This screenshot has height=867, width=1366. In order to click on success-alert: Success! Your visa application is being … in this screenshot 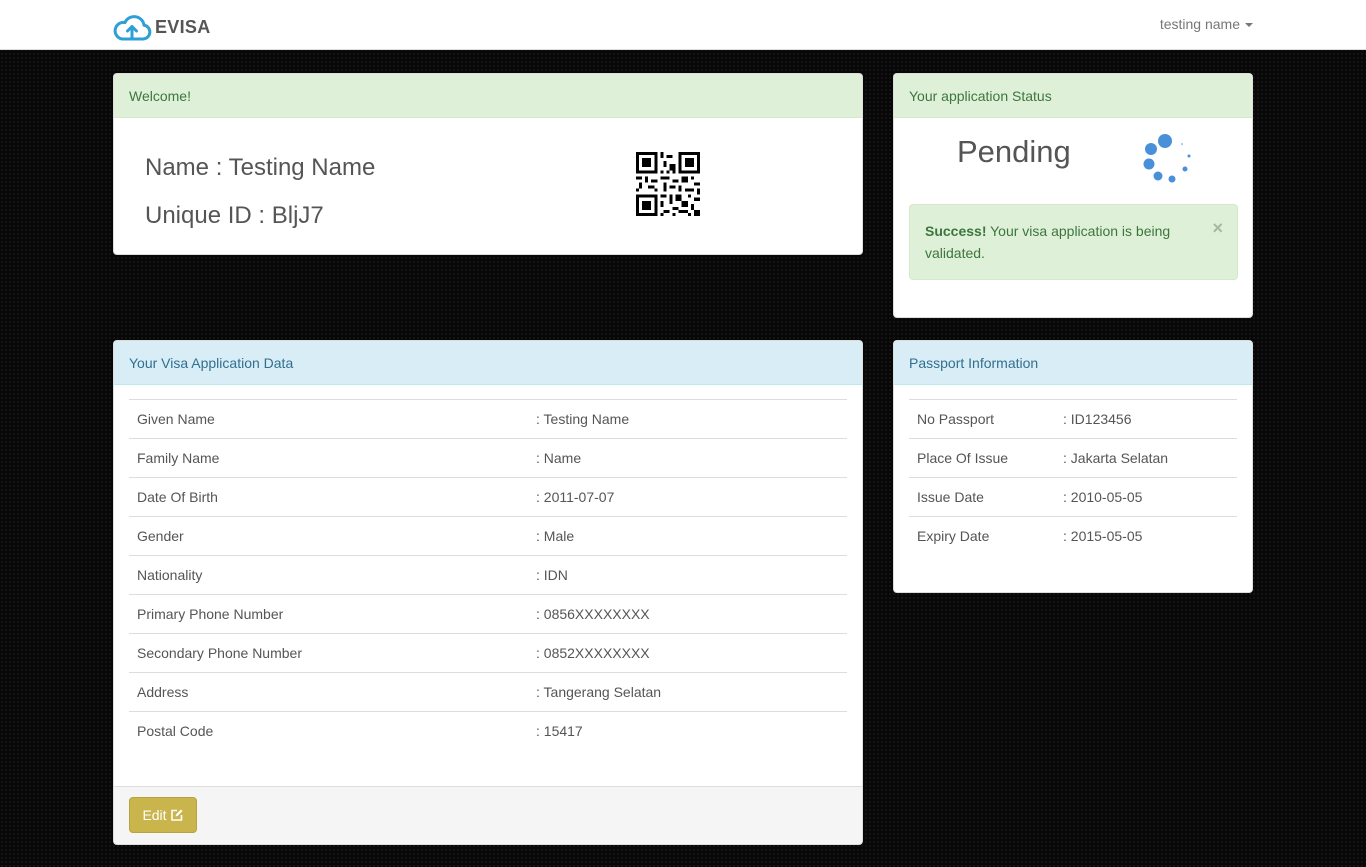, I will do `click(1073, 242)`.